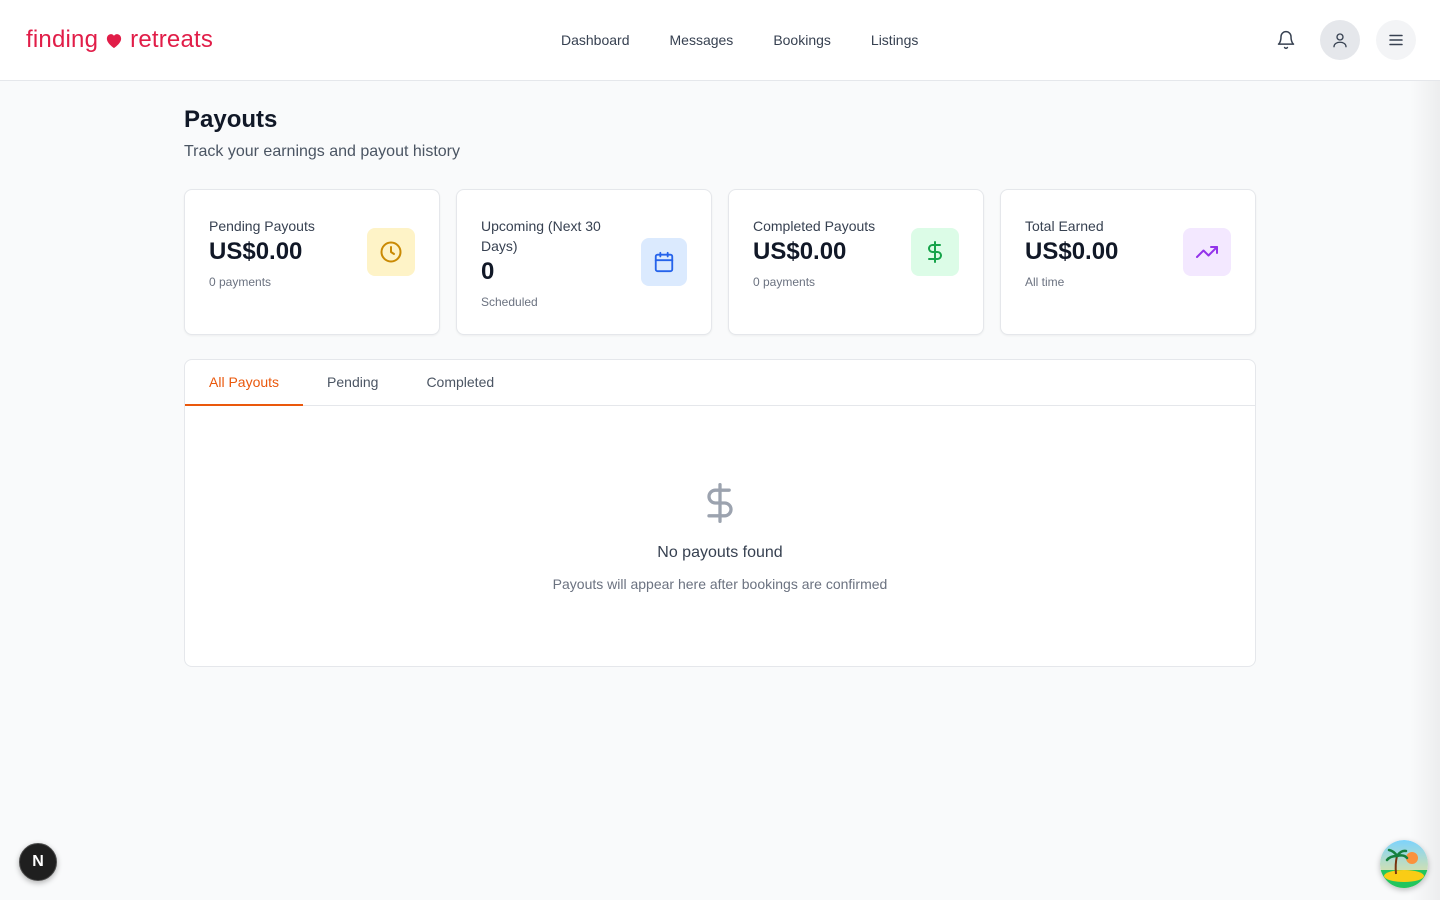 The image size is (1440, 900). I want to click on page-title: Payouts, so click(231, 119).